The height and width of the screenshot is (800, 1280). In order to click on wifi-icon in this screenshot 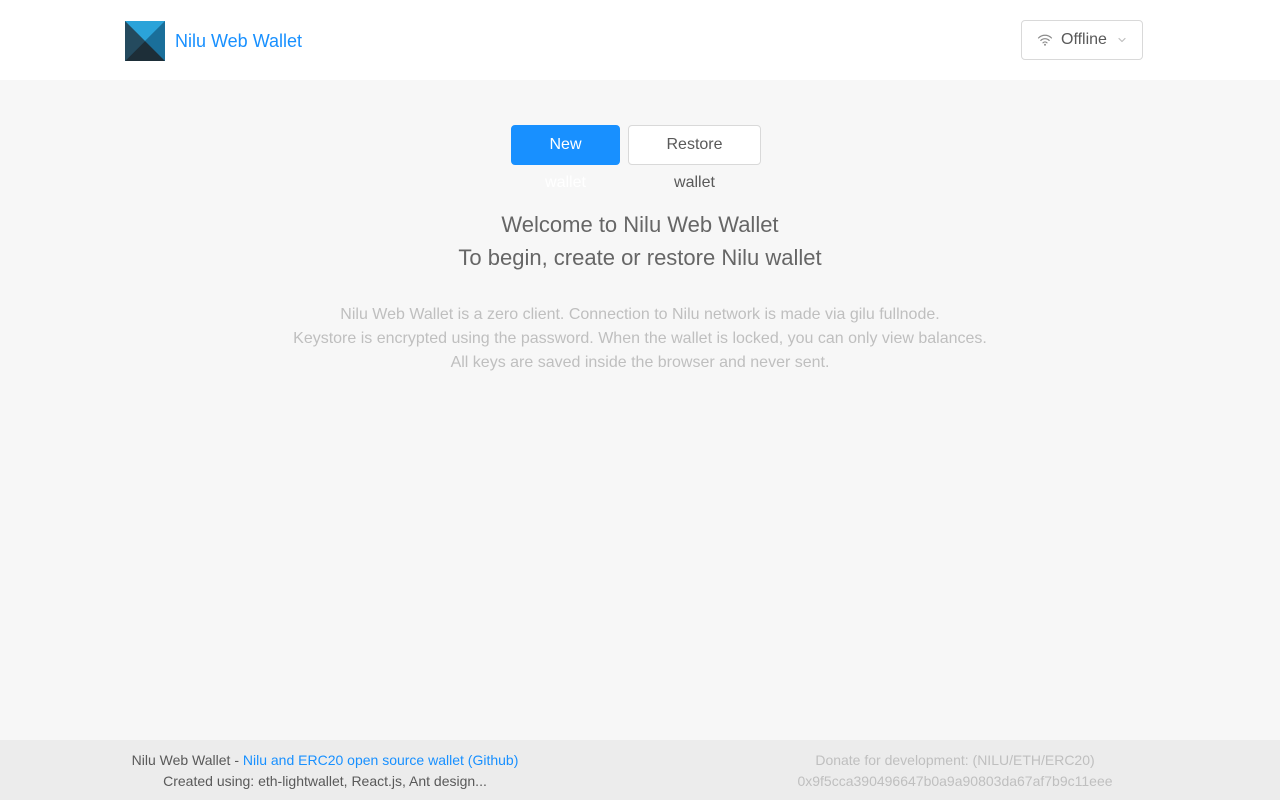, I will do `click(1045, 40)`.